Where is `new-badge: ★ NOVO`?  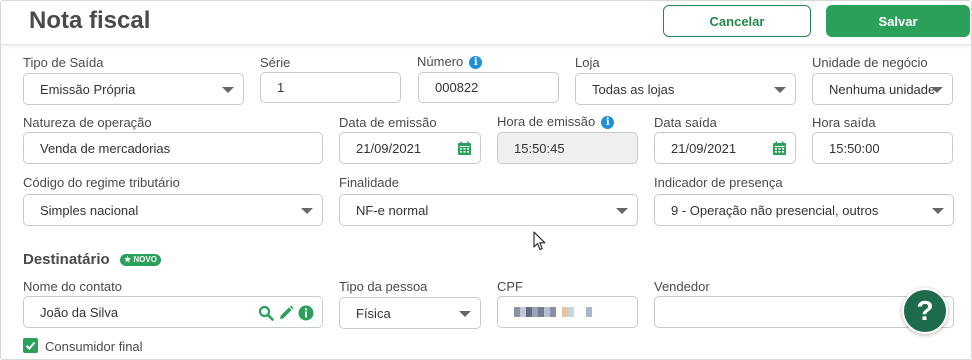
new-badge: ★ NOVO is located at coordinates (140, 260).